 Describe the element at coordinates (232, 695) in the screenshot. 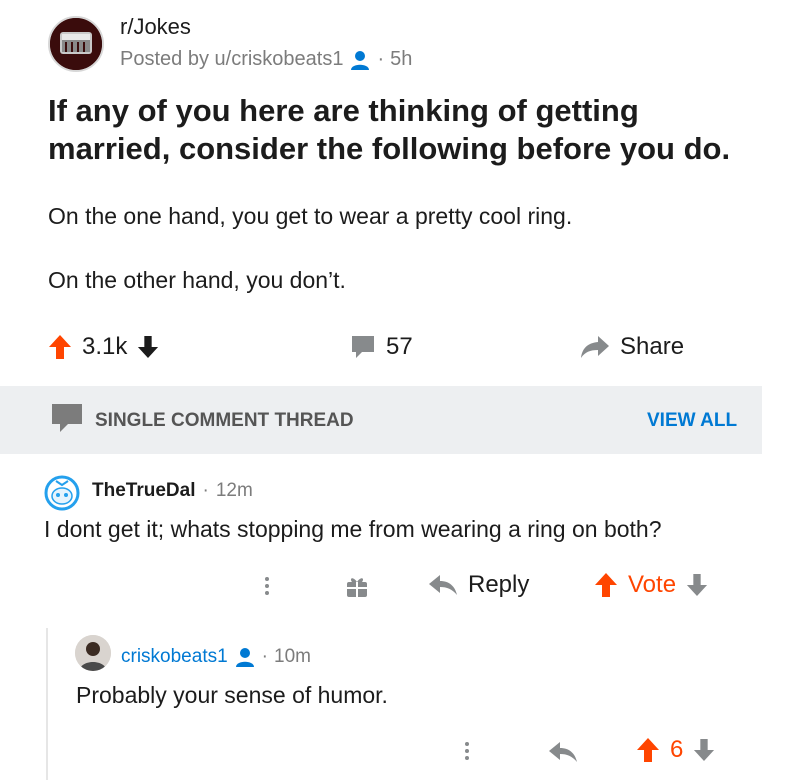

I see `comment-text: Probably your sense of humor.` at that location.